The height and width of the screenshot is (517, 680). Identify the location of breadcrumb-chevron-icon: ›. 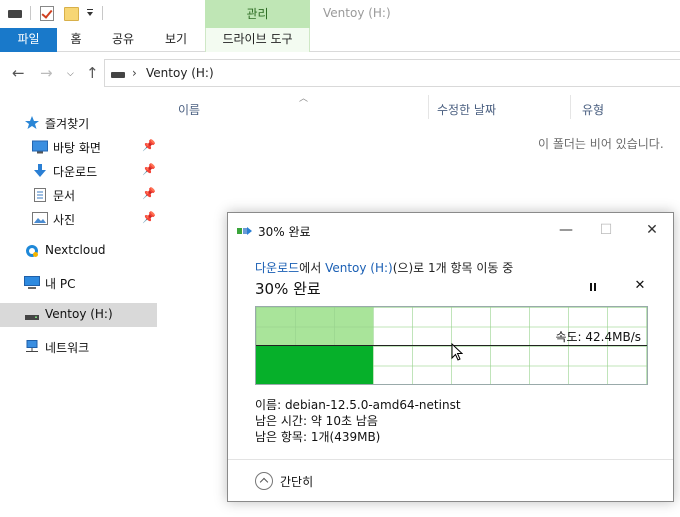
(134, 73).